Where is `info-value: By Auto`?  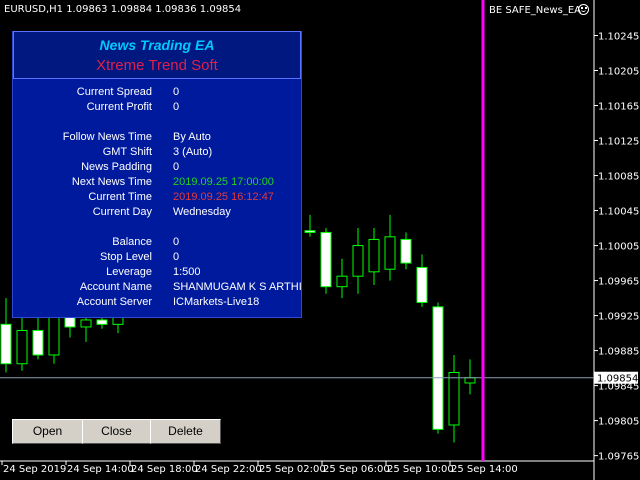 info-value: By Auto is located at coordinates (192, 137).